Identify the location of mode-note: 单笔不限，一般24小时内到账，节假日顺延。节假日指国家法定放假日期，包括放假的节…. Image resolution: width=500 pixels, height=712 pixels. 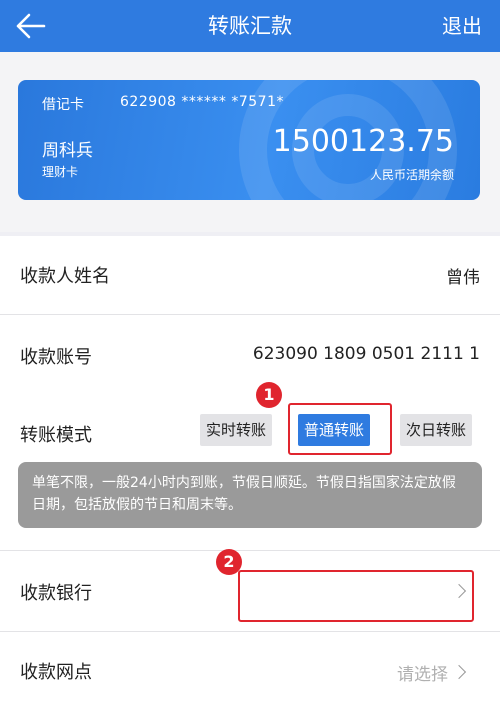
(250, 495).